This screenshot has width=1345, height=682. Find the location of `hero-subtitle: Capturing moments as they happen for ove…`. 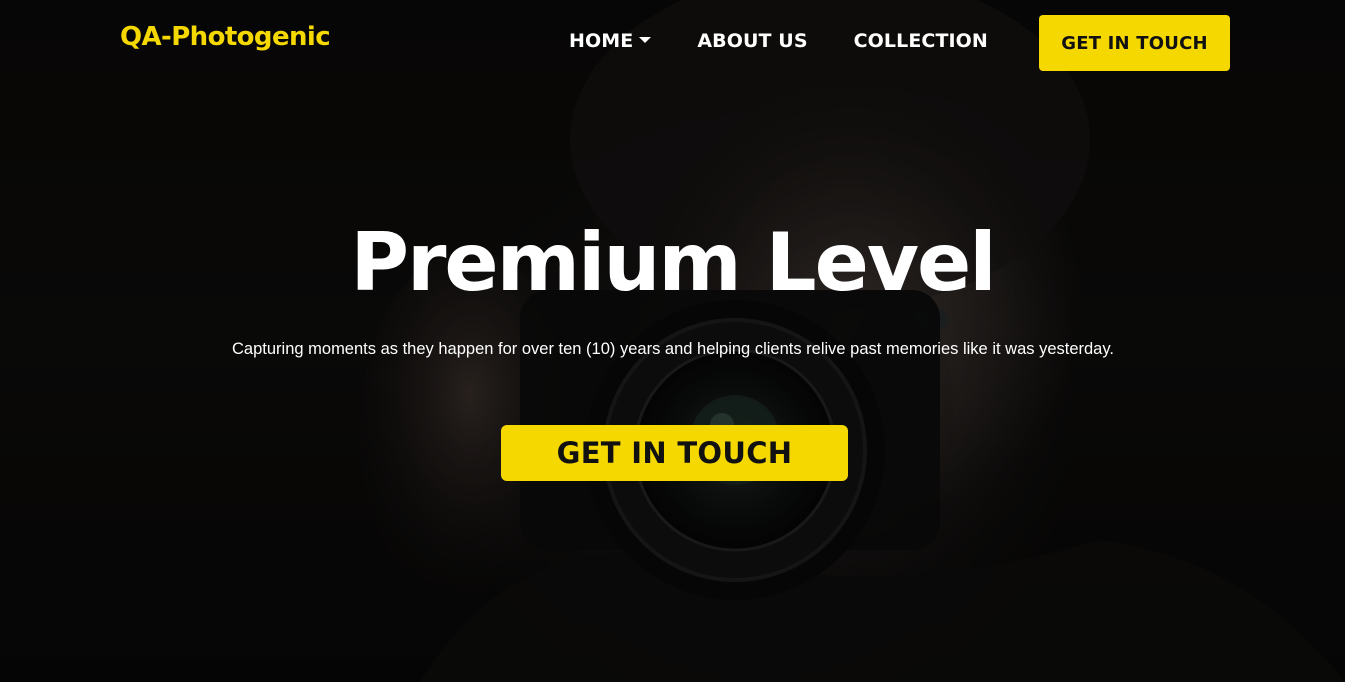

hero-subtitle: Capturing moments as they happen for ove… is located at coordinates (673, 349).